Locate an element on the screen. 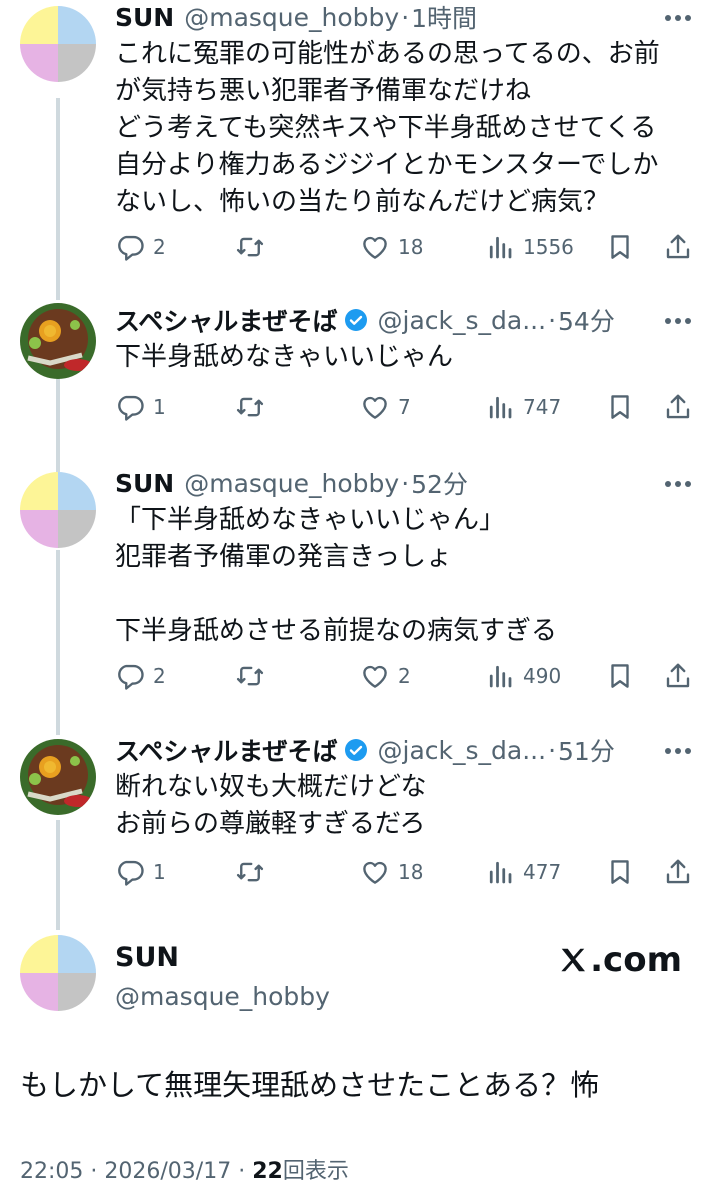 The width and height of the screenshot is (712, 1200). views-button: 490 is located at coordinates (523, 676).